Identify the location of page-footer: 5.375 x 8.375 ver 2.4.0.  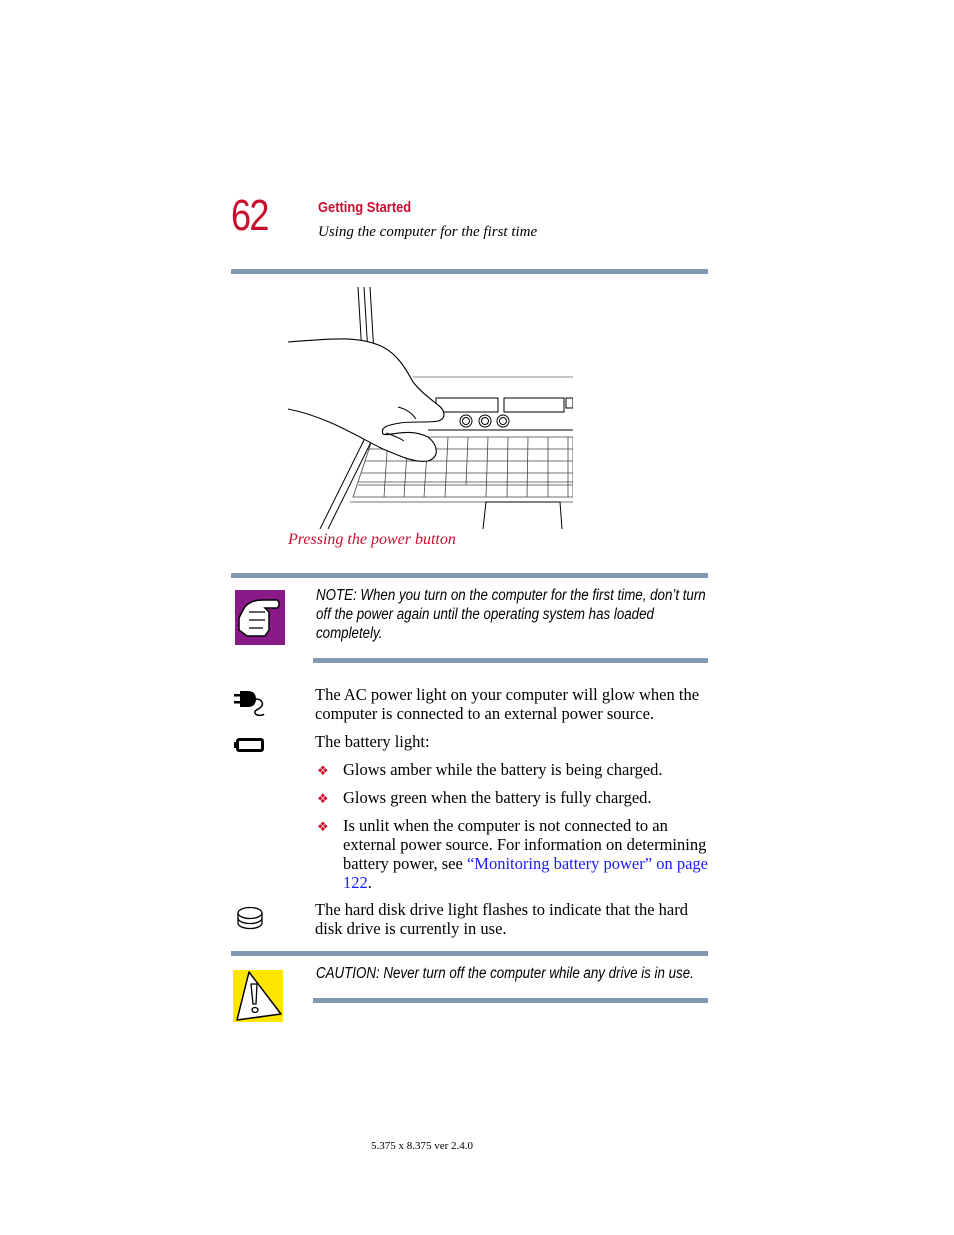
(422, 1146).